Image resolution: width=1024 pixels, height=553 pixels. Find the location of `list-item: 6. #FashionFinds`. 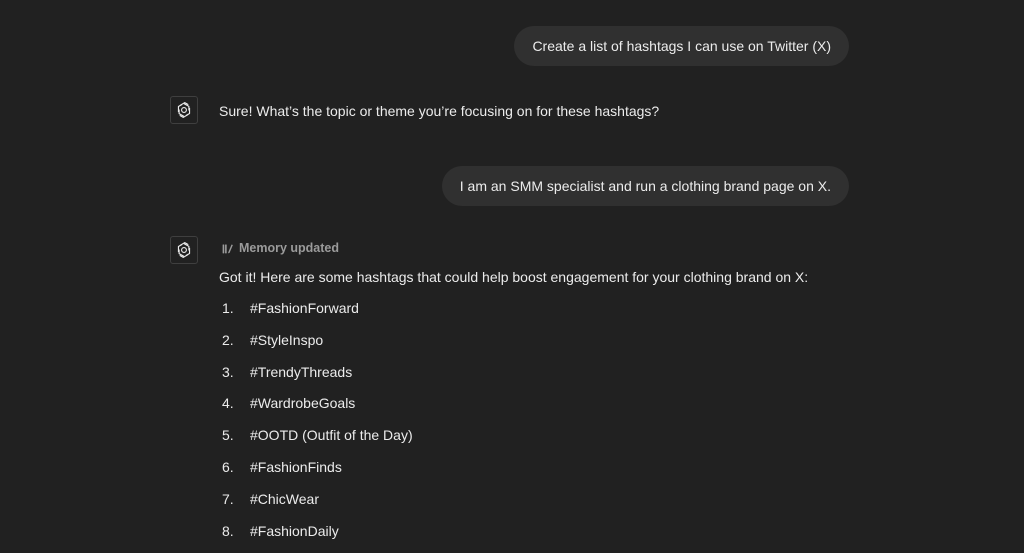

list-item: 6. #FashionFinds is located at coordinates (316, 475).